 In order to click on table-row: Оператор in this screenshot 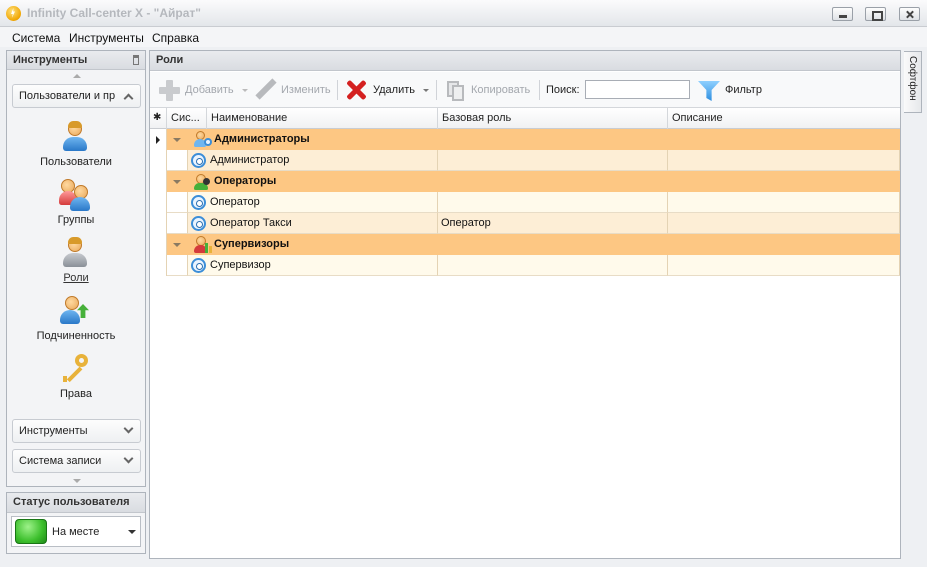, I will do `click(525, 202)`.